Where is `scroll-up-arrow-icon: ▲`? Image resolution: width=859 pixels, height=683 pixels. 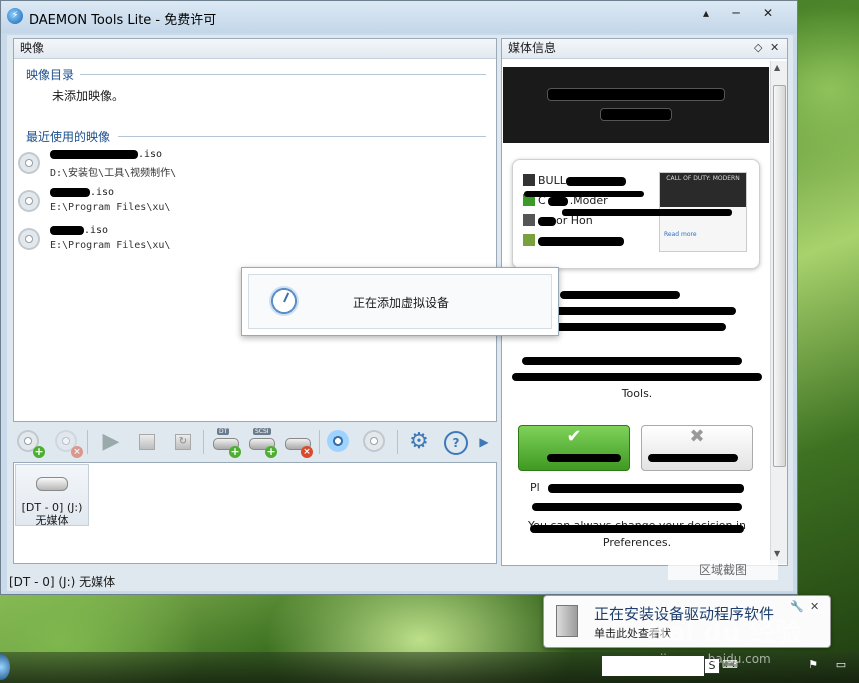
scroll-up-arrow-icon: ▲ is located at coordinates (777, 67).